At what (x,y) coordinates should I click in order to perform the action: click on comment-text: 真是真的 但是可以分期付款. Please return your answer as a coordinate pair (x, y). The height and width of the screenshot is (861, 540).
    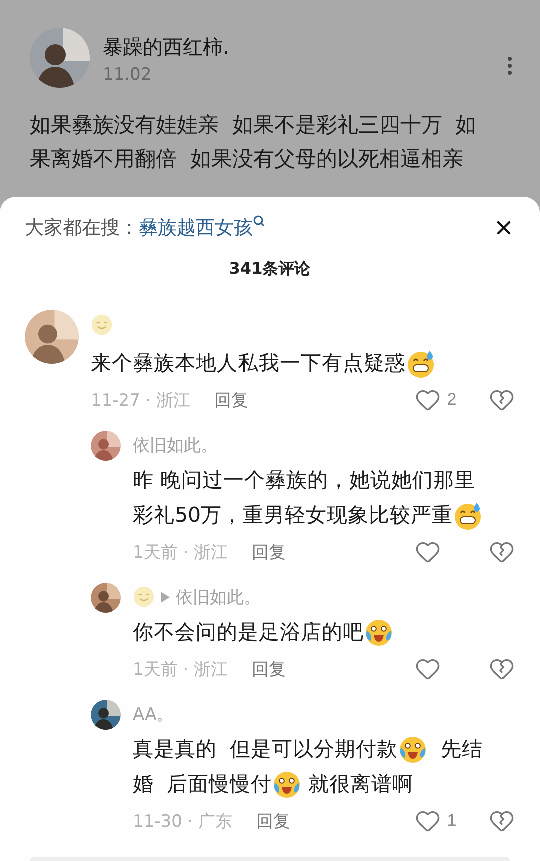
    Looking at the image, I should click on (265, 749).